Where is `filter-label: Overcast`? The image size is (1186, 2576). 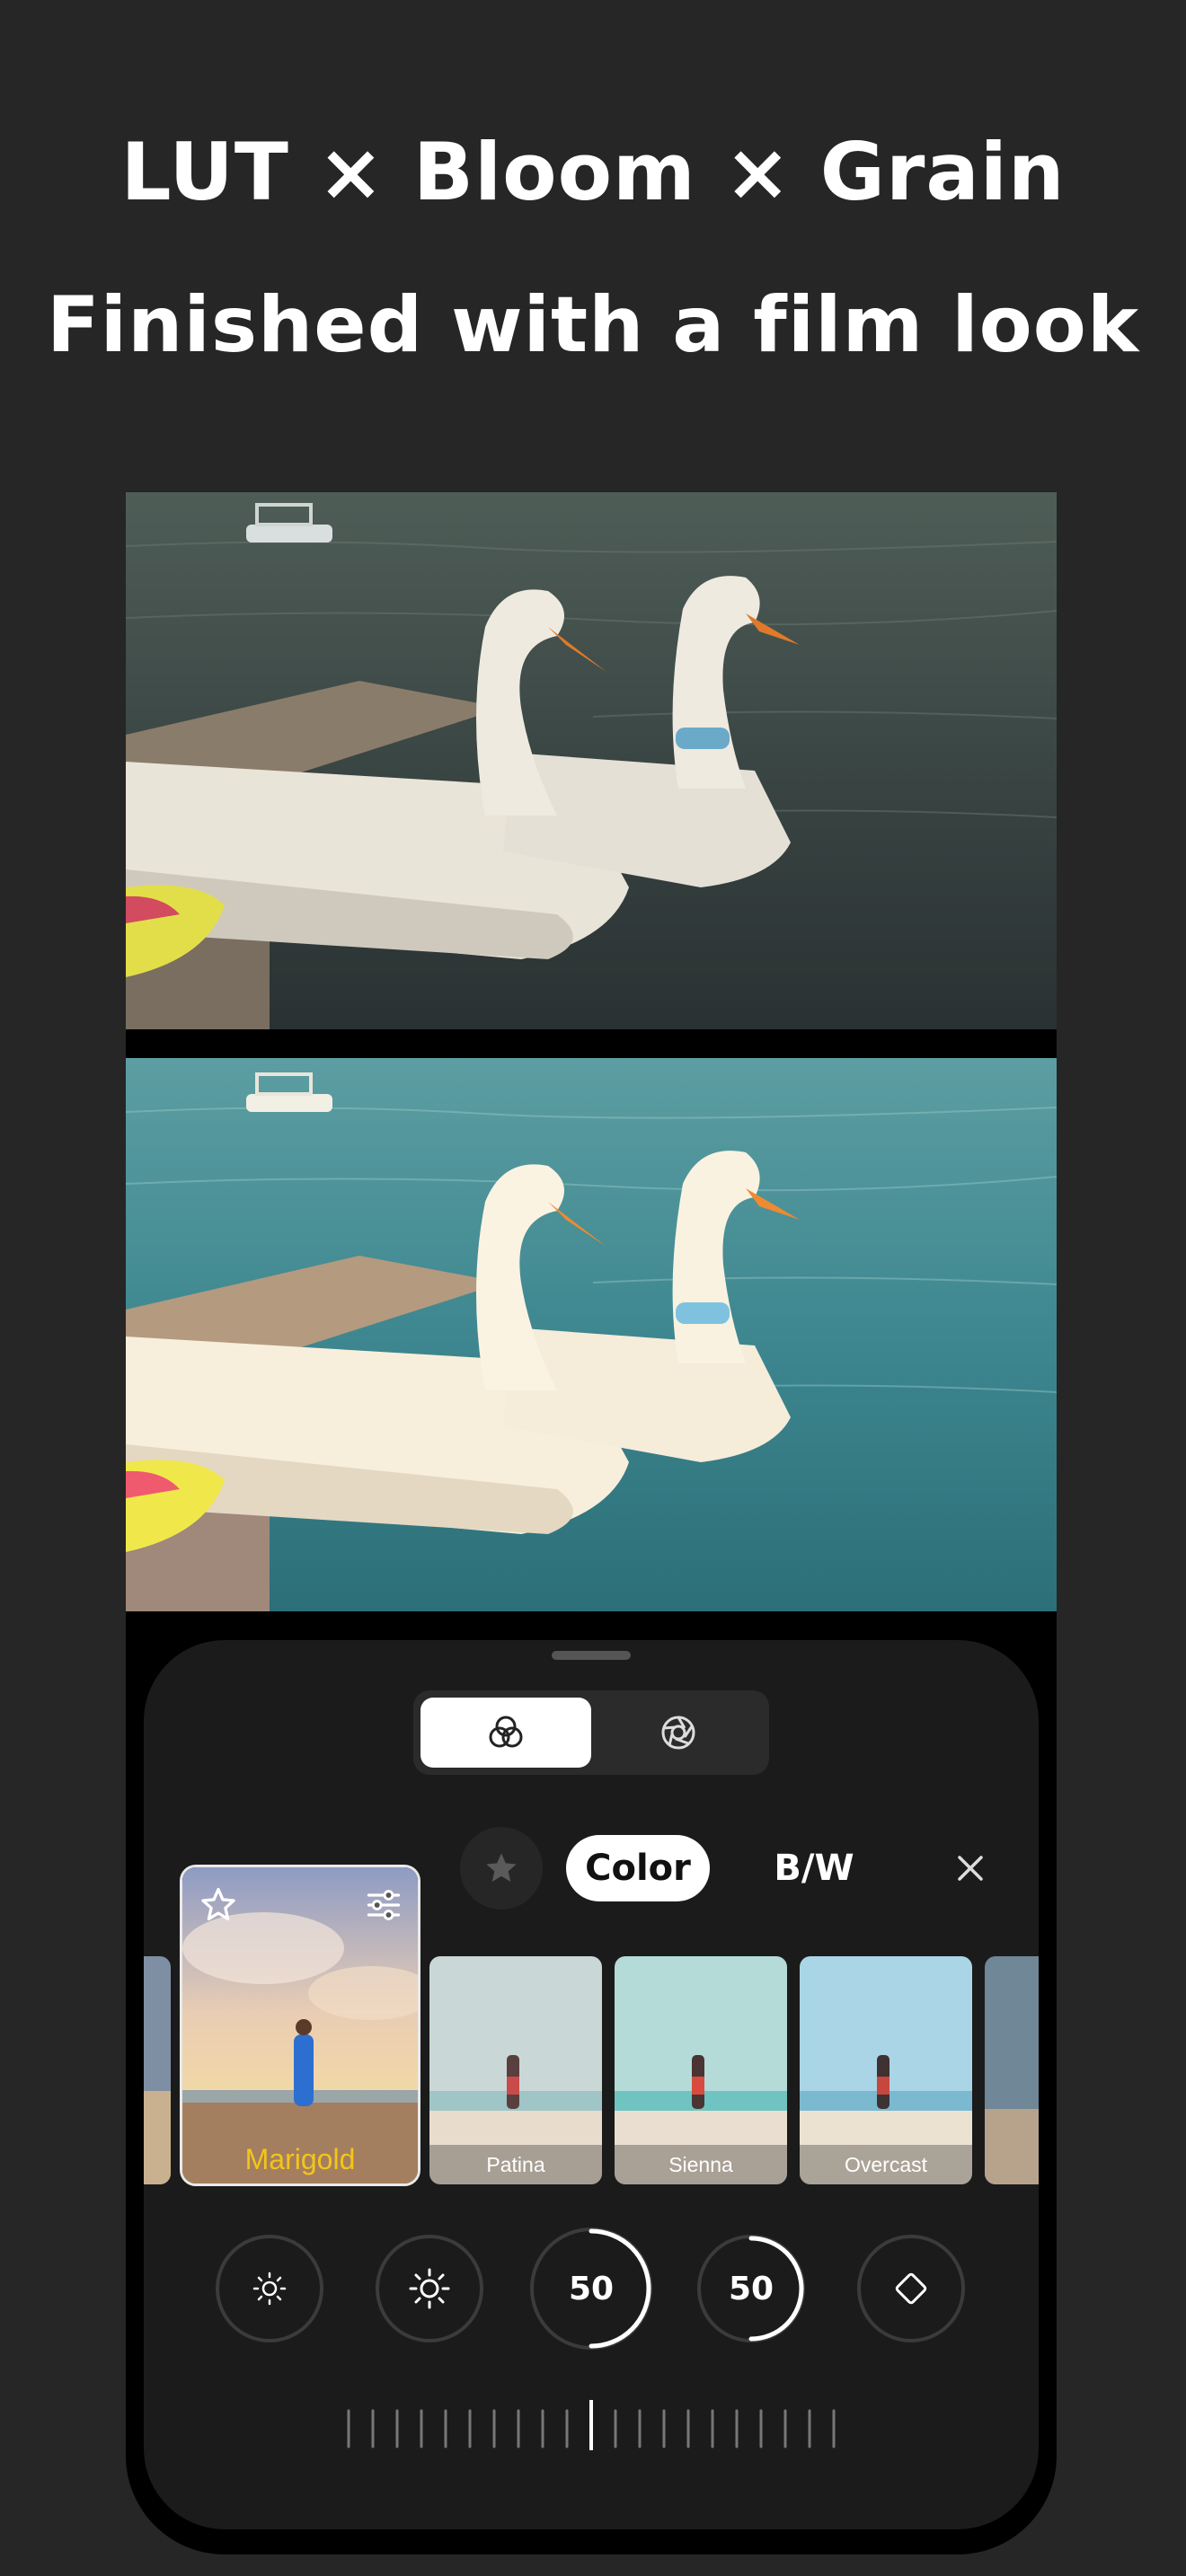
filter-label: Overcast is located at coordinates (886, 2164).